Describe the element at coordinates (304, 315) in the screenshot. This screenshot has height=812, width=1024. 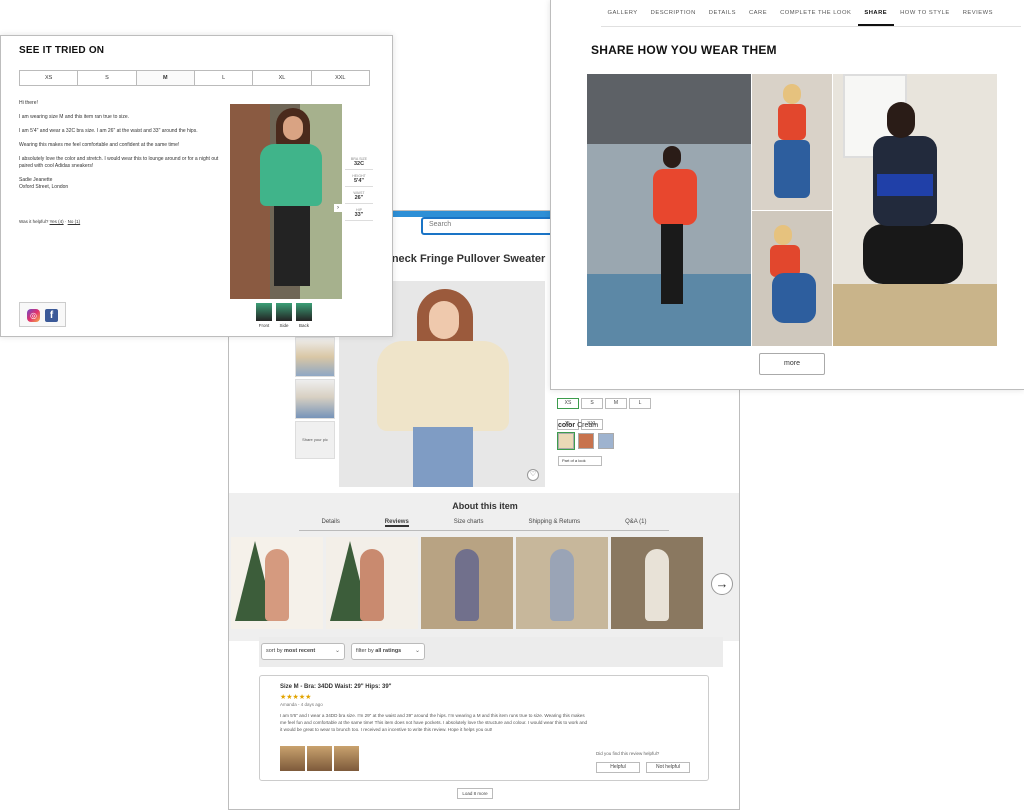
I see `view-back: Back` at that location.